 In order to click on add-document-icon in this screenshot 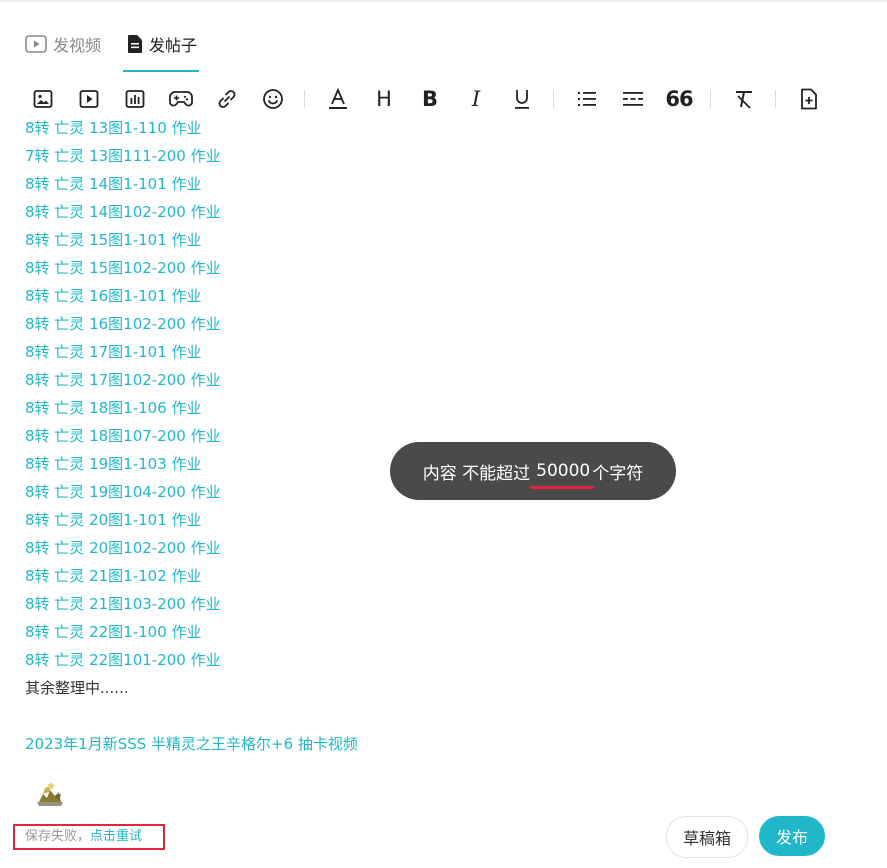, I will do `click(809, 99)`.